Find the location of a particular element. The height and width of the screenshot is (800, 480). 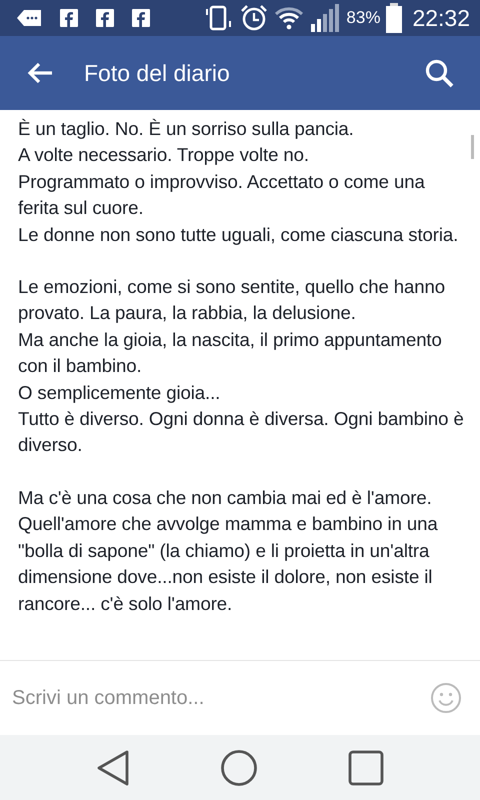

post-text: Quell'amore che avvolge mamma e bambino in una "bolla di sapone" (la chiamo) e li proietta in un'altra dimensione dove...non esiste il dolore, non esiste il rancore... c'è solo l'amore. is located at coordinates (228, 564).